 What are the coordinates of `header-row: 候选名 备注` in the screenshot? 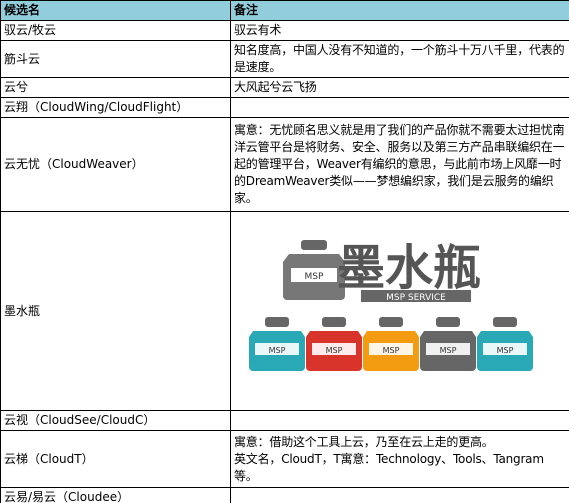 It's located at (284, 10).